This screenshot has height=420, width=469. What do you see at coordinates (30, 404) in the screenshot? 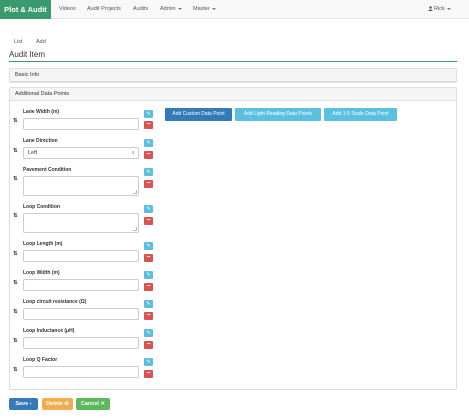
I see `chevron-right-icon: ›` at bounding box center [30, 404].